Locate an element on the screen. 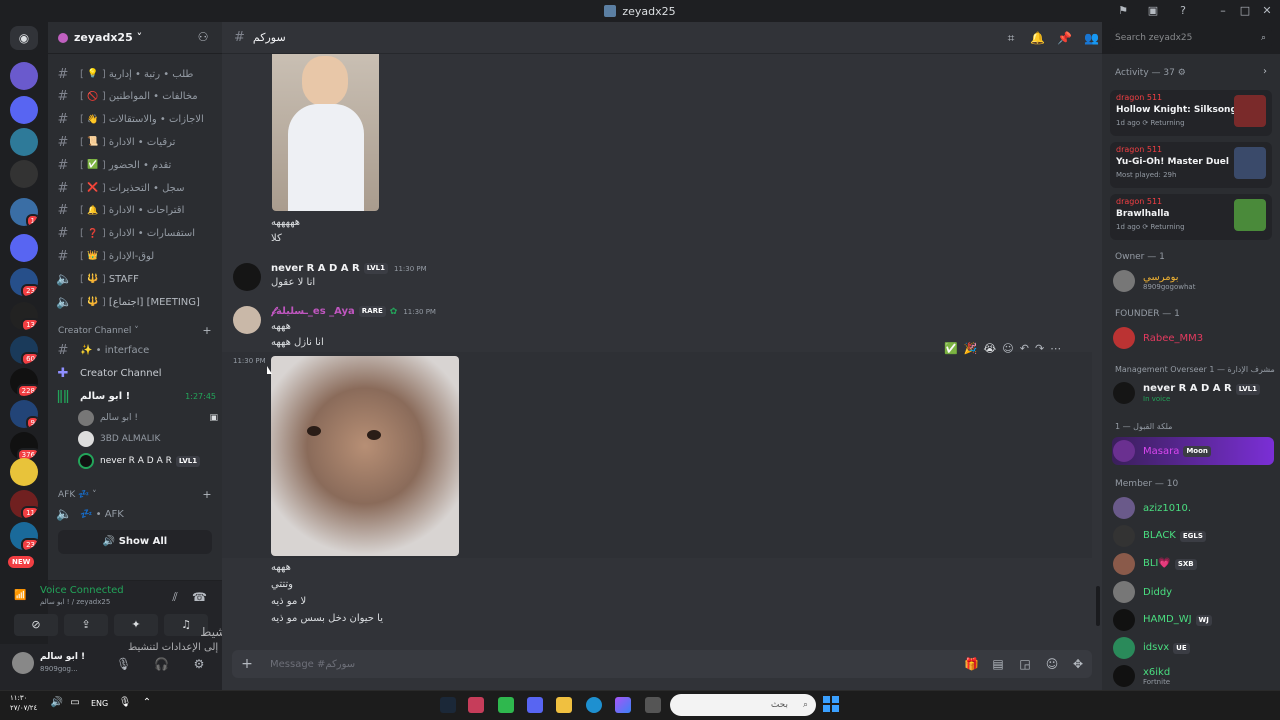  channel-item: #[❓] استفسارات • الادارة is located at coordinates (136, 234).